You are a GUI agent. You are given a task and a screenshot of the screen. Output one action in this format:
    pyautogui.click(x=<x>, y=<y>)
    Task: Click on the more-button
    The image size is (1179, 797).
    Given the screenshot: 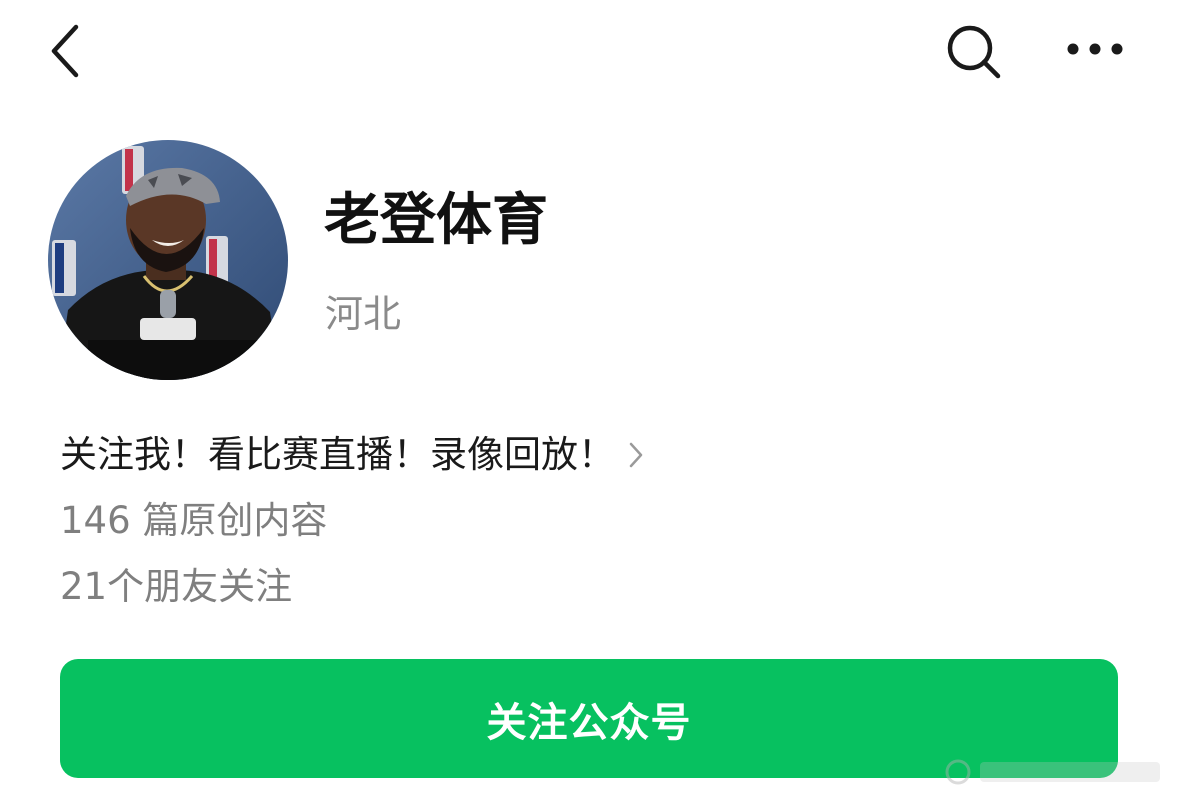 What is the action you would take?
    pyautogui.click(x=1095, y=49)
    